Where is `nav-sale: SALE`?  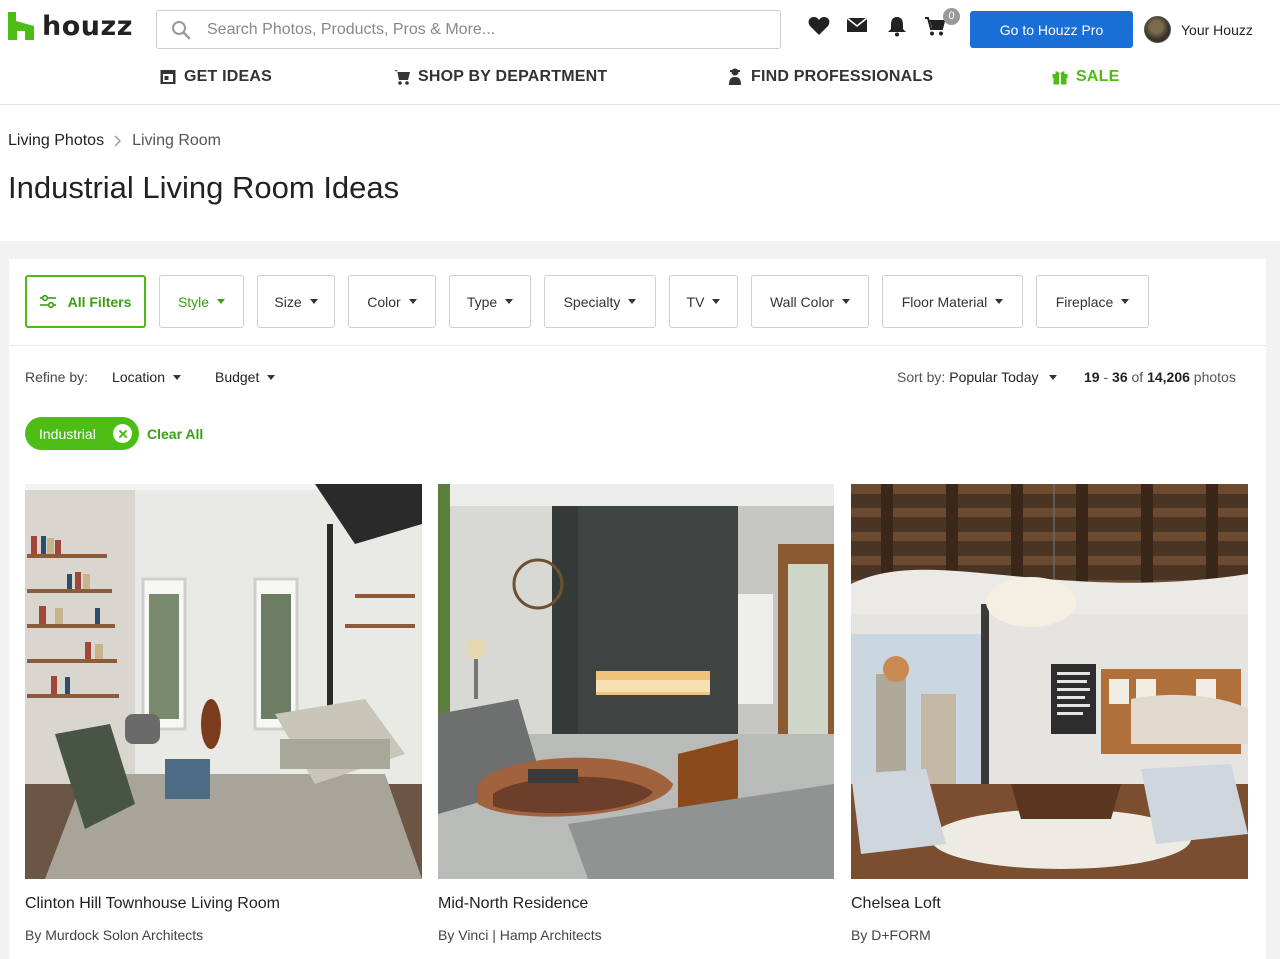 nav-sale: SALE is located at coordinates (1085, 77).